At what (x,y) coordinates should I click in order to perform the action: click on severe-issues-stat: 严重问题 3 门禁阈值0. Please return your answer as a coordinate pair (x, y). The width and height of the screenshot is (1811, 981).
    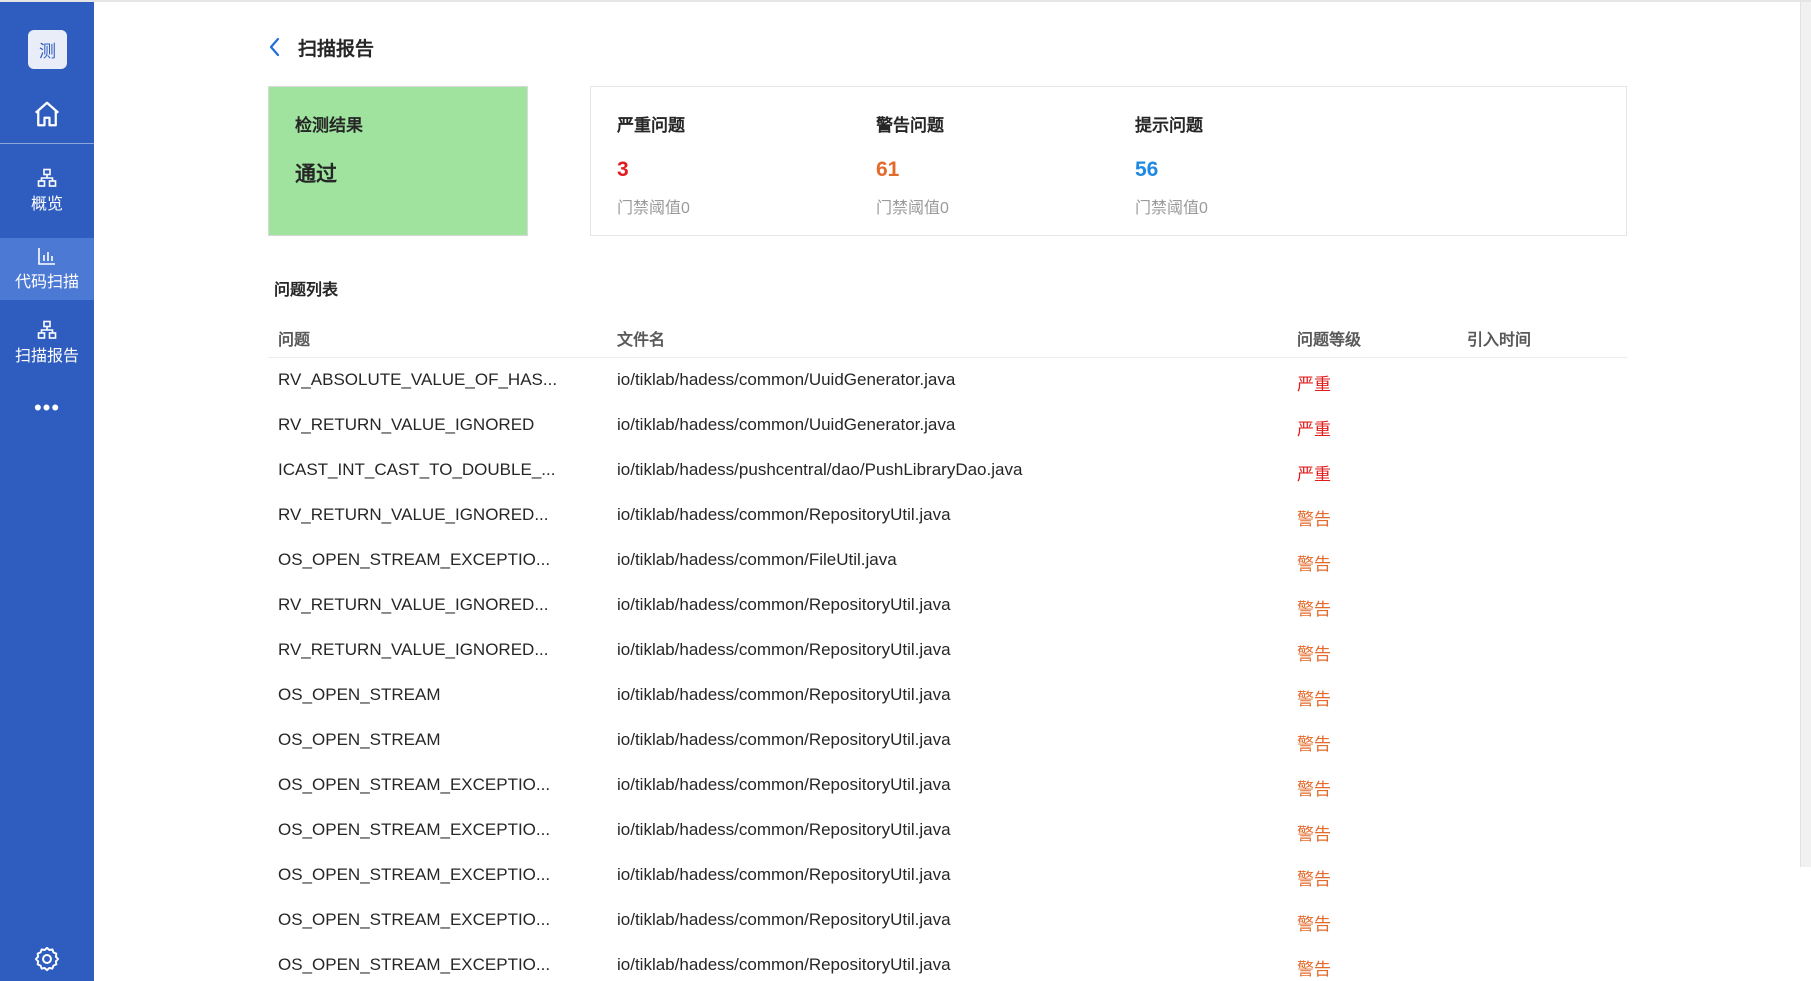
    Looking at the image, I should click on (737, 164).